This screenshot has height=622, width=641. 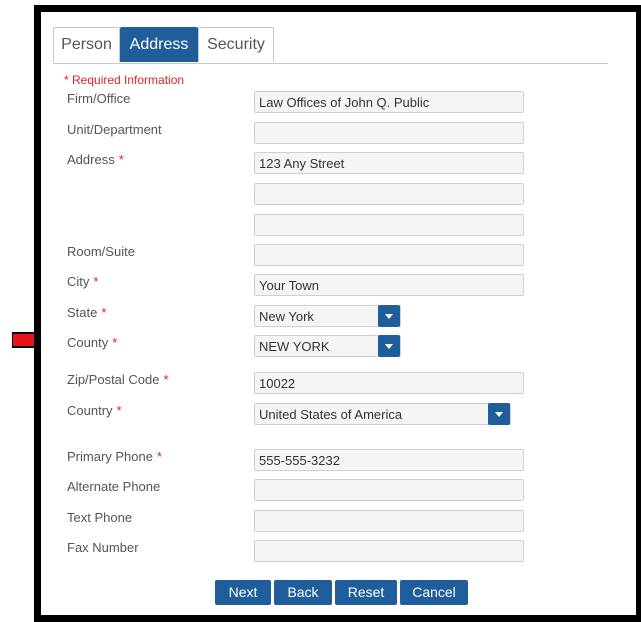 I want to click on back-button: Back, so click(x=303, y=592).